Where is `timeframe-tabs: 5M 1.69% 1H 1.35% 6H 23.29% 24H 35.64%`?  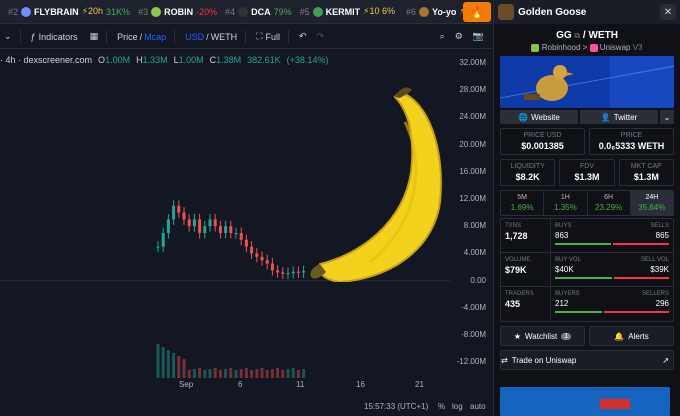 timeframe-tabs: 5M 1.69% 1H 1.35% 6H 23.29% 24H 35.64% is located at coordinates (587, 203).